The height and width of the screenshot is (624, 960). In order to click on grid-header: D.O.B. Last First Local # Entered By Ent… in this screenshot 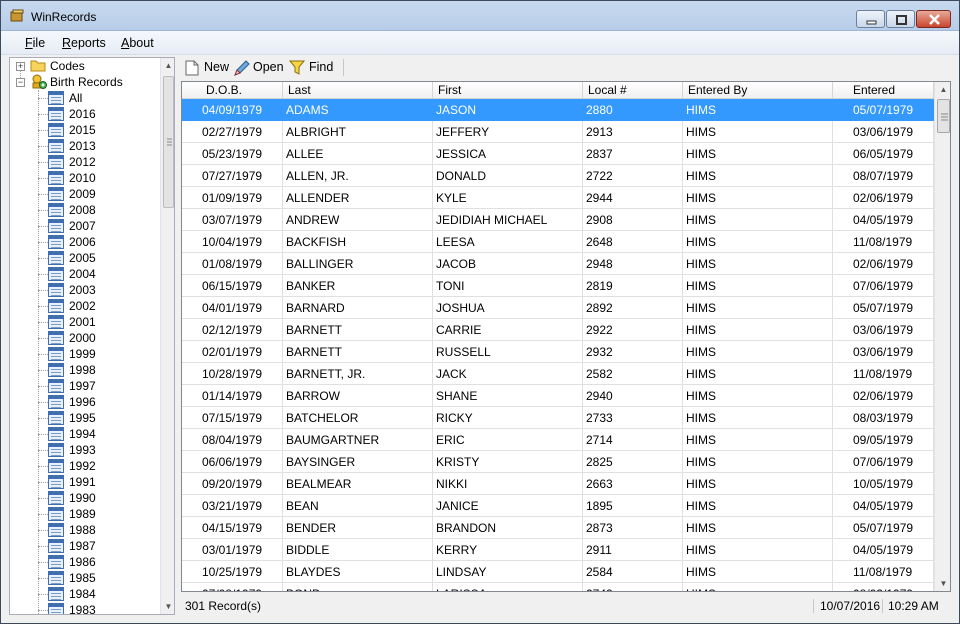, I will do `click(558, 90)`.